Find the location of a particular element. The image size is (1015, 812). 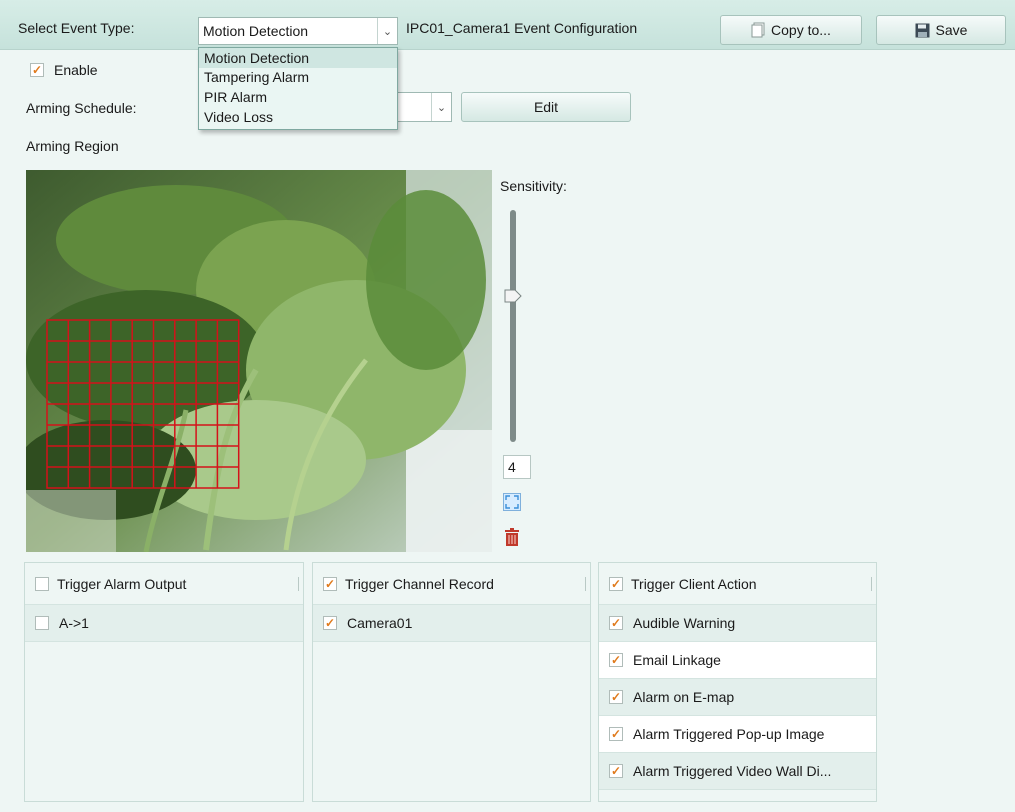

list-item-label: Email Linkage is located at coordinates (677, 660).